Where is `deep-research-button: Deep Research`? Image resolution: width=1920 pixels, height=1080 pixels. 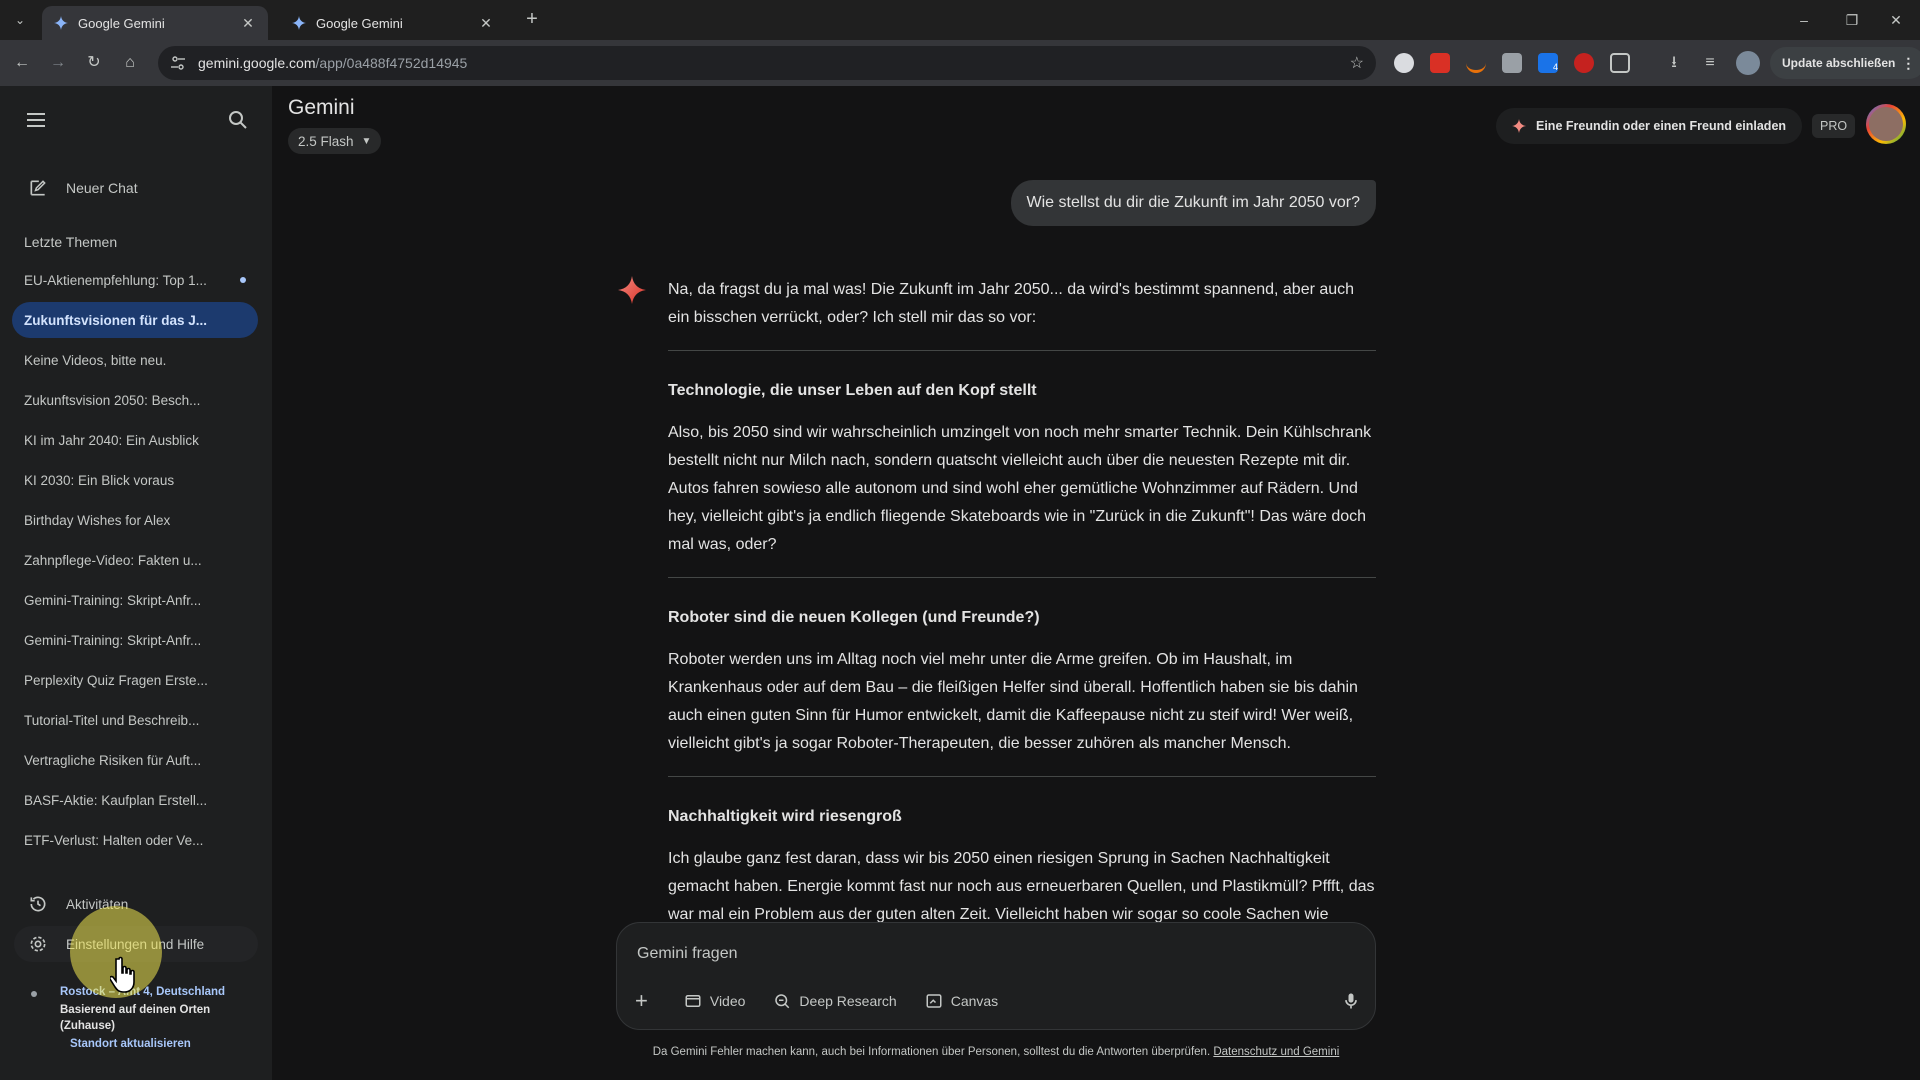 deep-research-button: Deep Research is located at coordinates (835, 1001).